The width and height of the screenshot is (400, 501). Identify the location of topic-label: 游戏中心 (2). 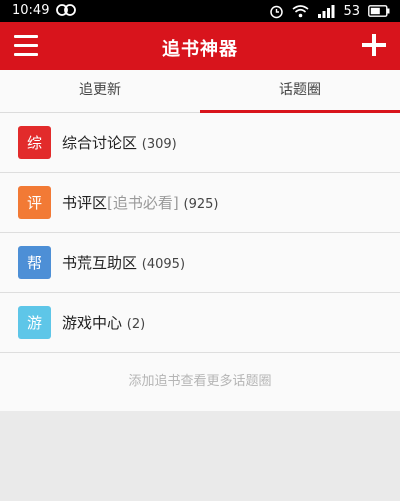
(103, 322).